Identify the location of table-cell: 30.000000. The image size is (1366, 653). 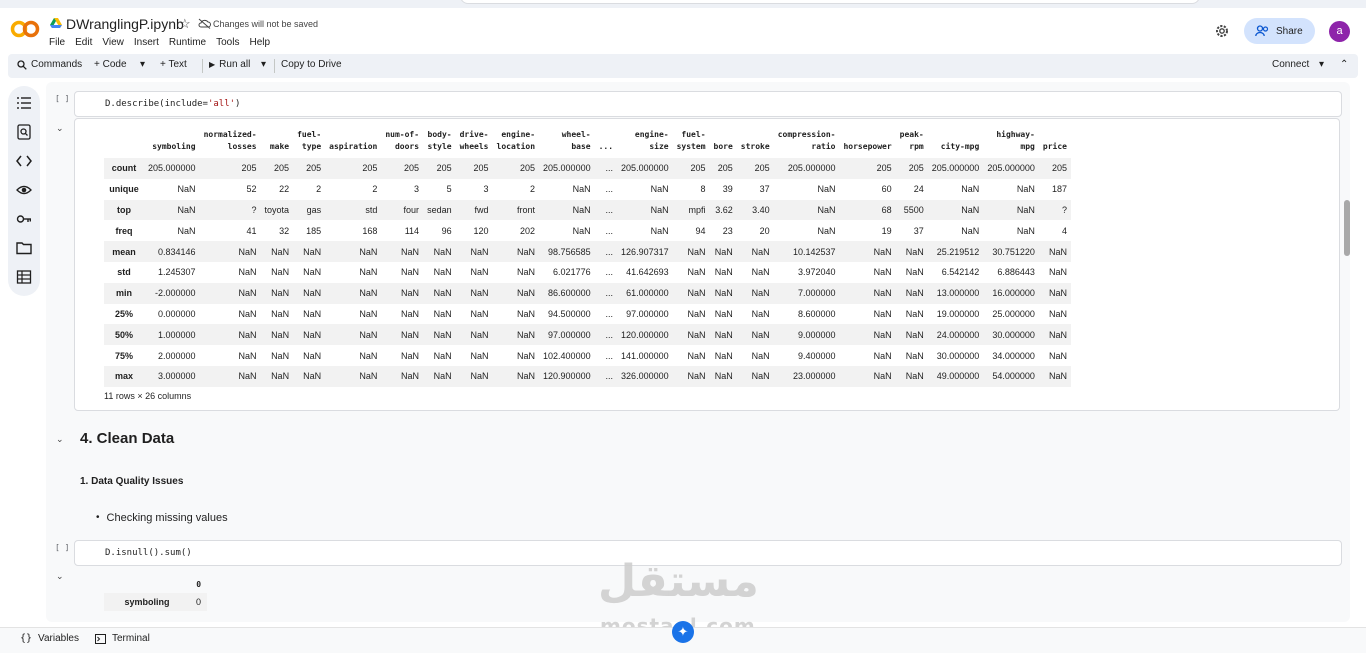
(958, 355).